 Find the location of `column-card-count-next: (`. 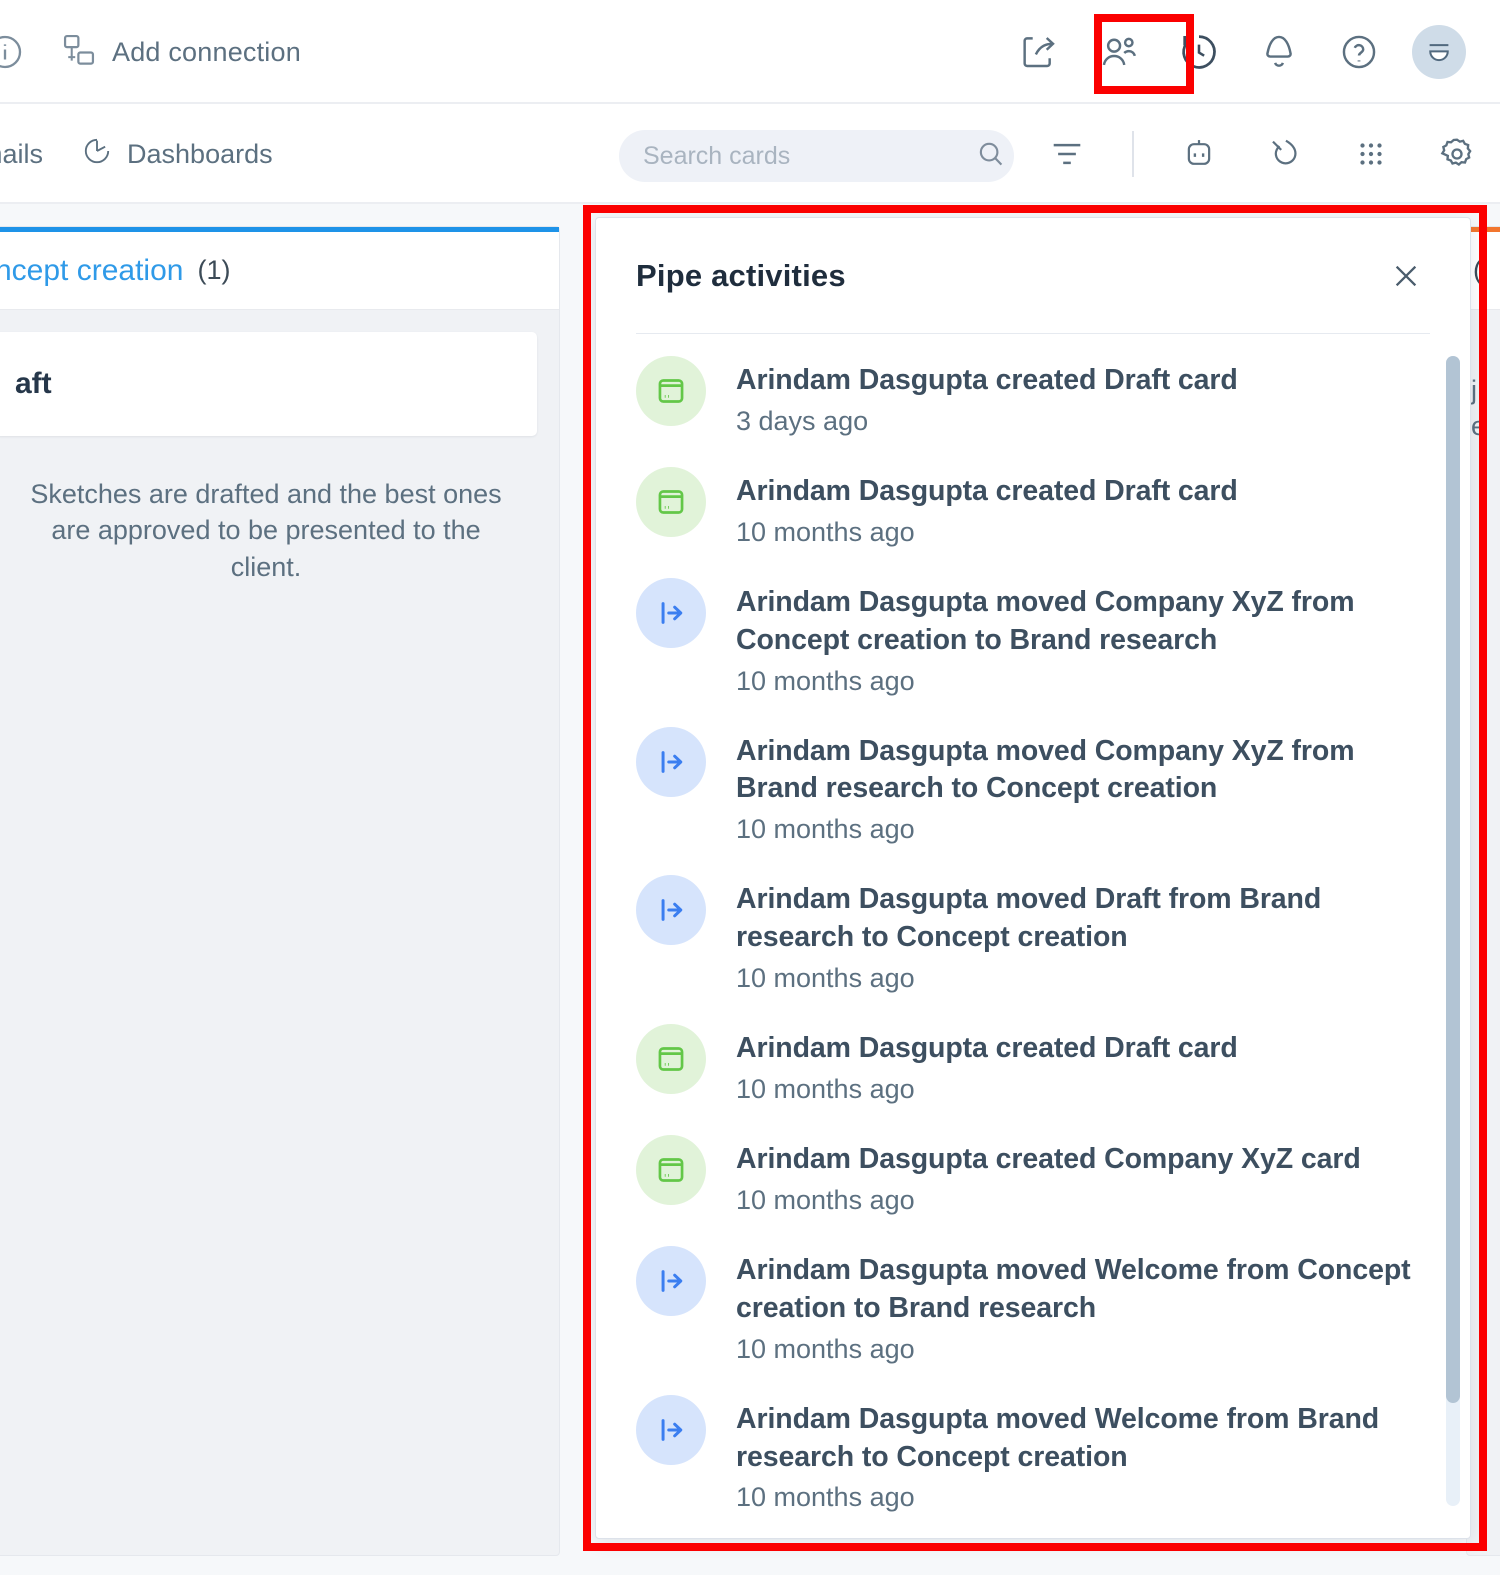

column-card-count-next: ( is located at coordinates (1477, 270).